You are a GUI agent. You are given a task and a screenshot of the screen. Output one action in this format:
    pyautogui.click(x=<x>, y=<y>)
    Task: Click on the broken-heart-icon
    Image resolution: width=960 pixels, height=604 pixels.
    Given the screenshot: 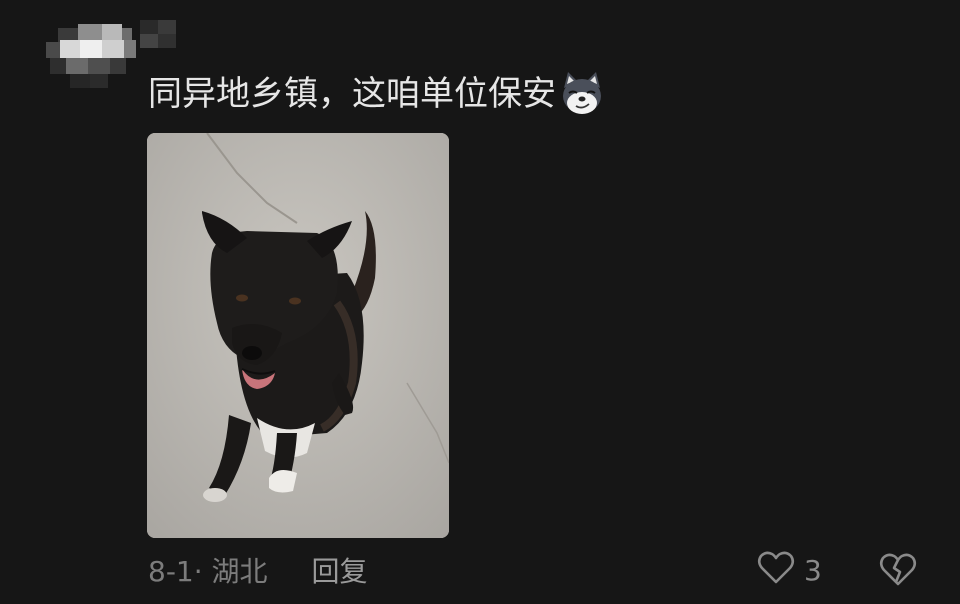 What is the action you would take?
    pyautogui.click(x=898, y=573)
    